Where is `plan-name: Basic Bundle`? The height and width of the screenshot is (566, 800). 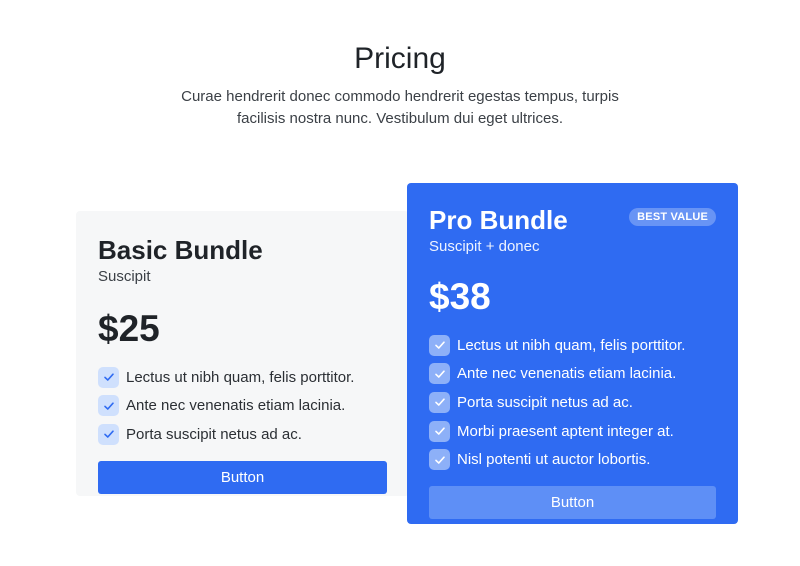
plan-name: Basic Bundle is located at coordinates (180, 250).